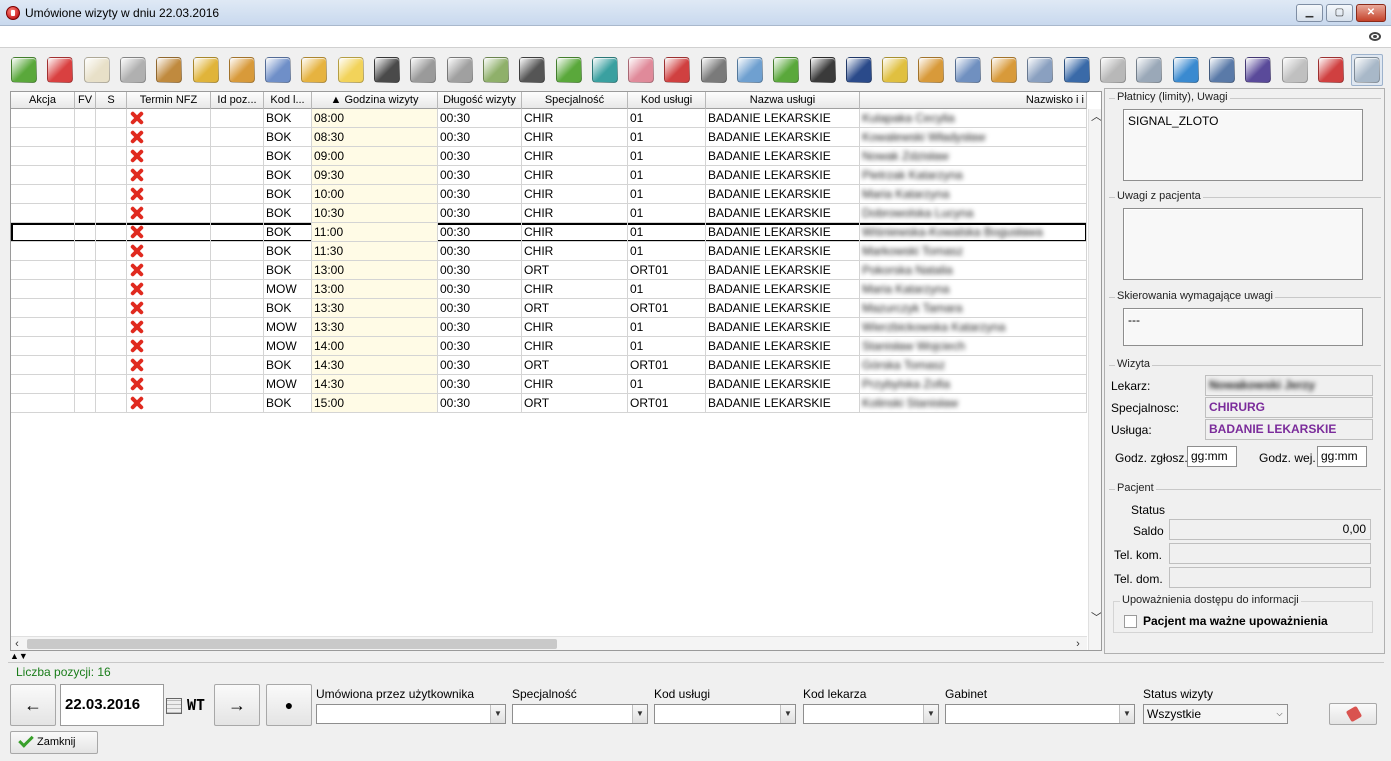 Image resolution: width=1391 pixels, height=761 pixels. Describe the element at coordinates (174, 706) in the screenshot. I see `calendar-picker-icon` at that location.